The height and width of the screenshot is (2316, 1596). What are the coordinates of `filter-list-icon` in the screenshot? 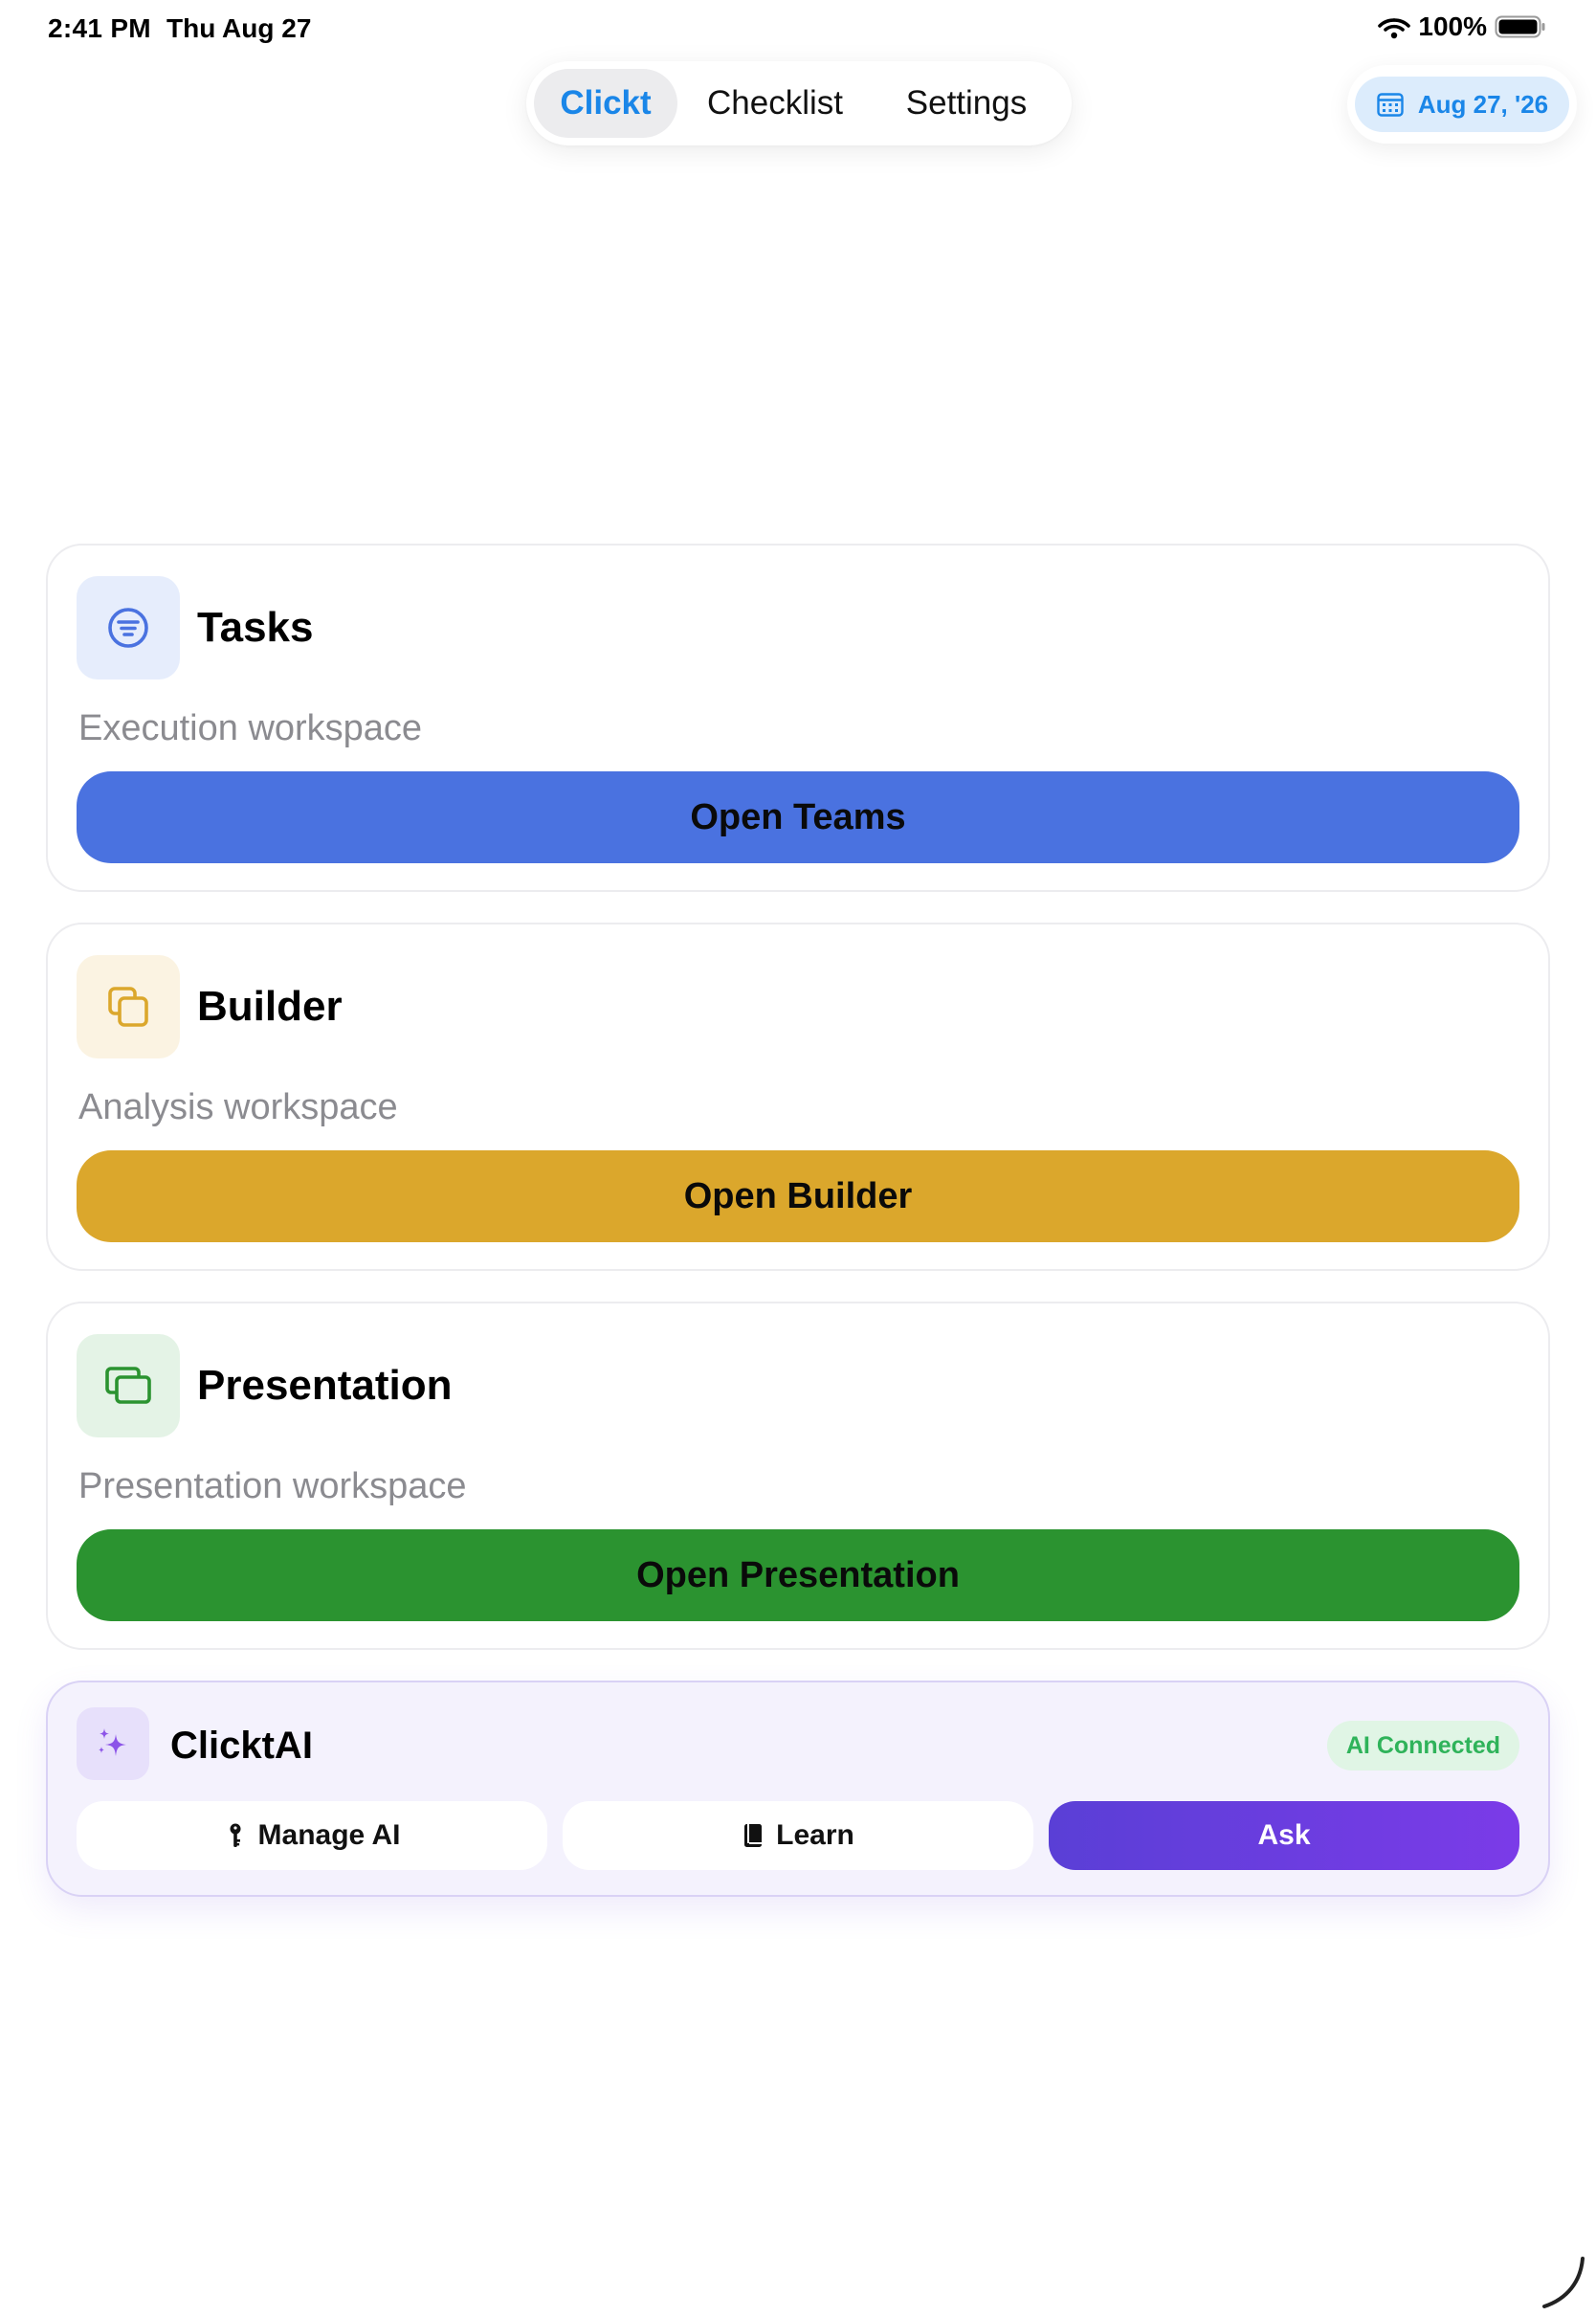 It's located at (128, 628).